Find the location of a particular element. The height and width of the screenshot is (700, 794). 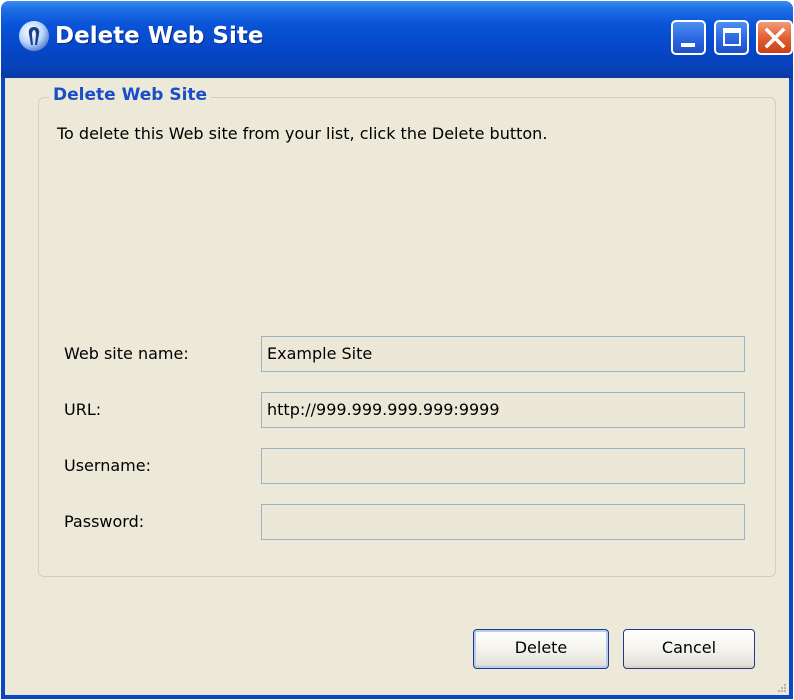

maximize-button is located at coordinates (731, 37).